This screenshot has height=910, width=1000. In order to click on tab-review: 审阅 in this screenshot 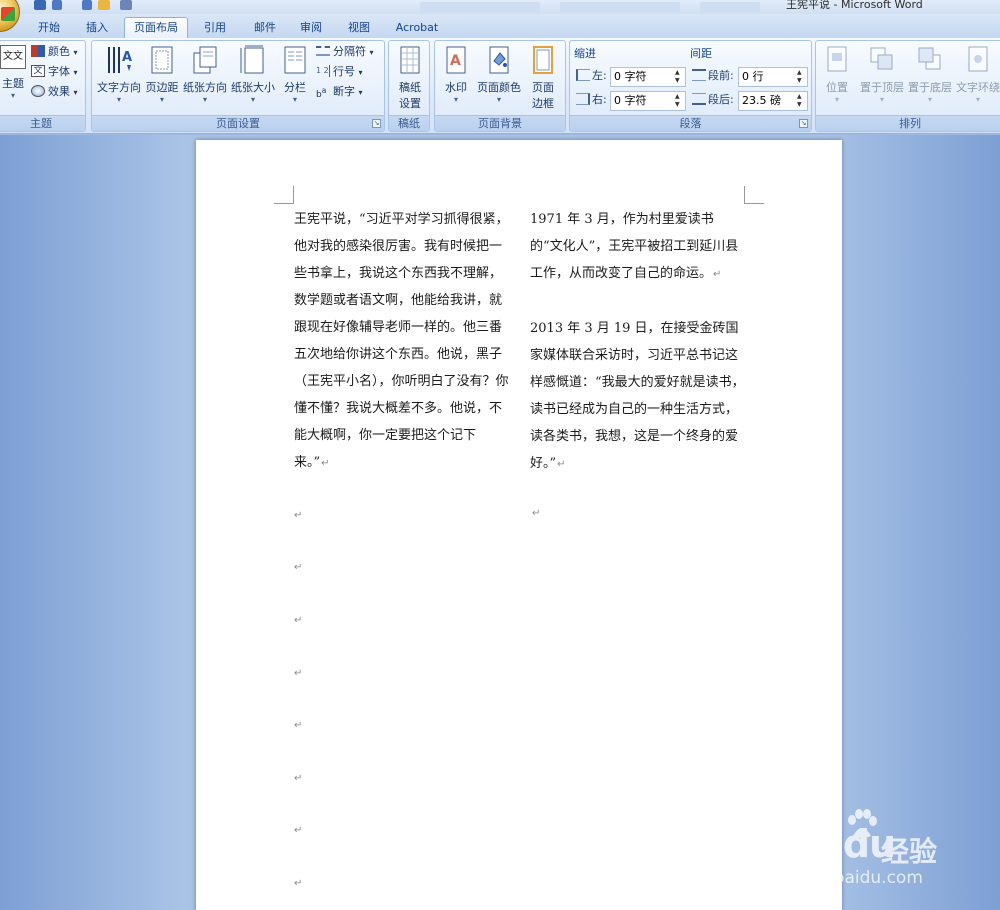, I will do `click(311, 28)`.